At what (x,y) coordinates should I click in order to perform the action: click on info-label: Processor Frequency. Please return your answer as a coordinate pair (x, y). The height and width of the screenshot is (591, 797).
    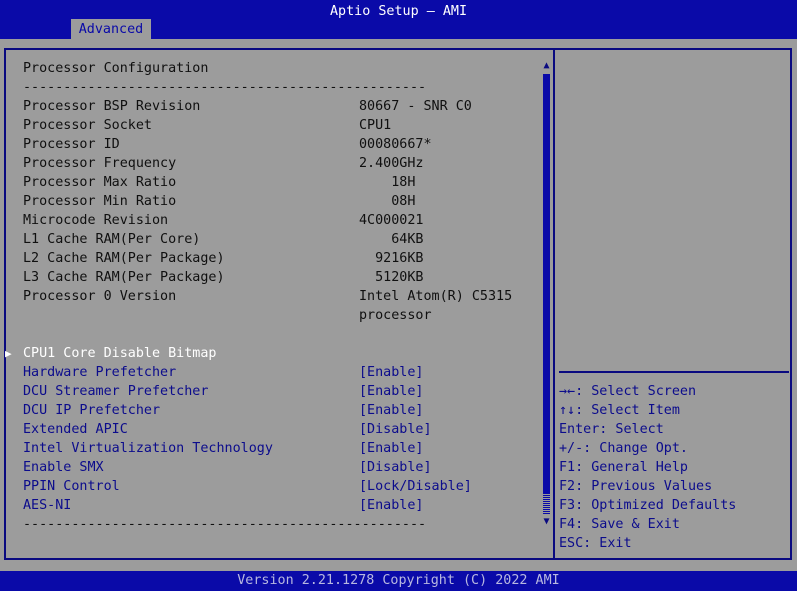
    Looking at the image, I should click on (100, 163).